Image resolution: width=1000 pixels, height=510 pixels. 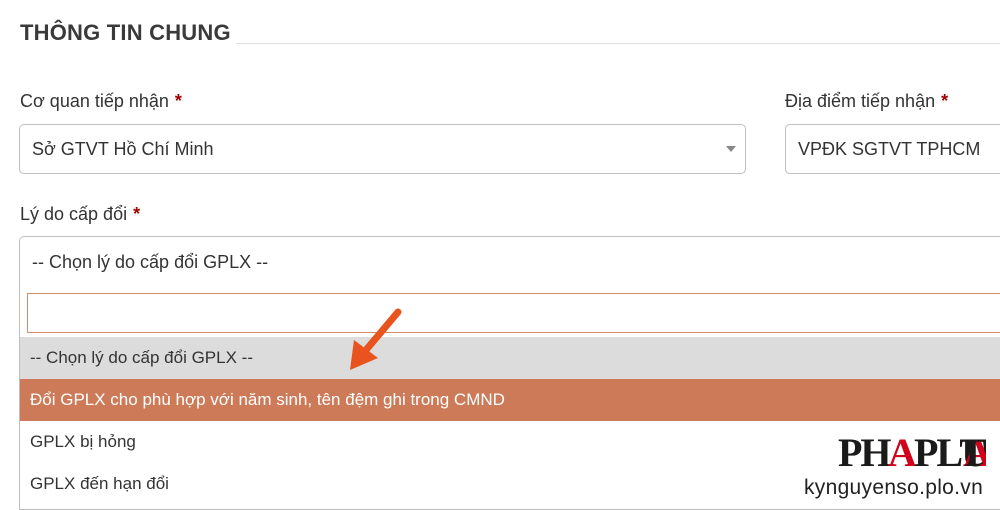 I want to click on location-select: VPĐK SGTVT TPHCM, so click(x=892, y=149).